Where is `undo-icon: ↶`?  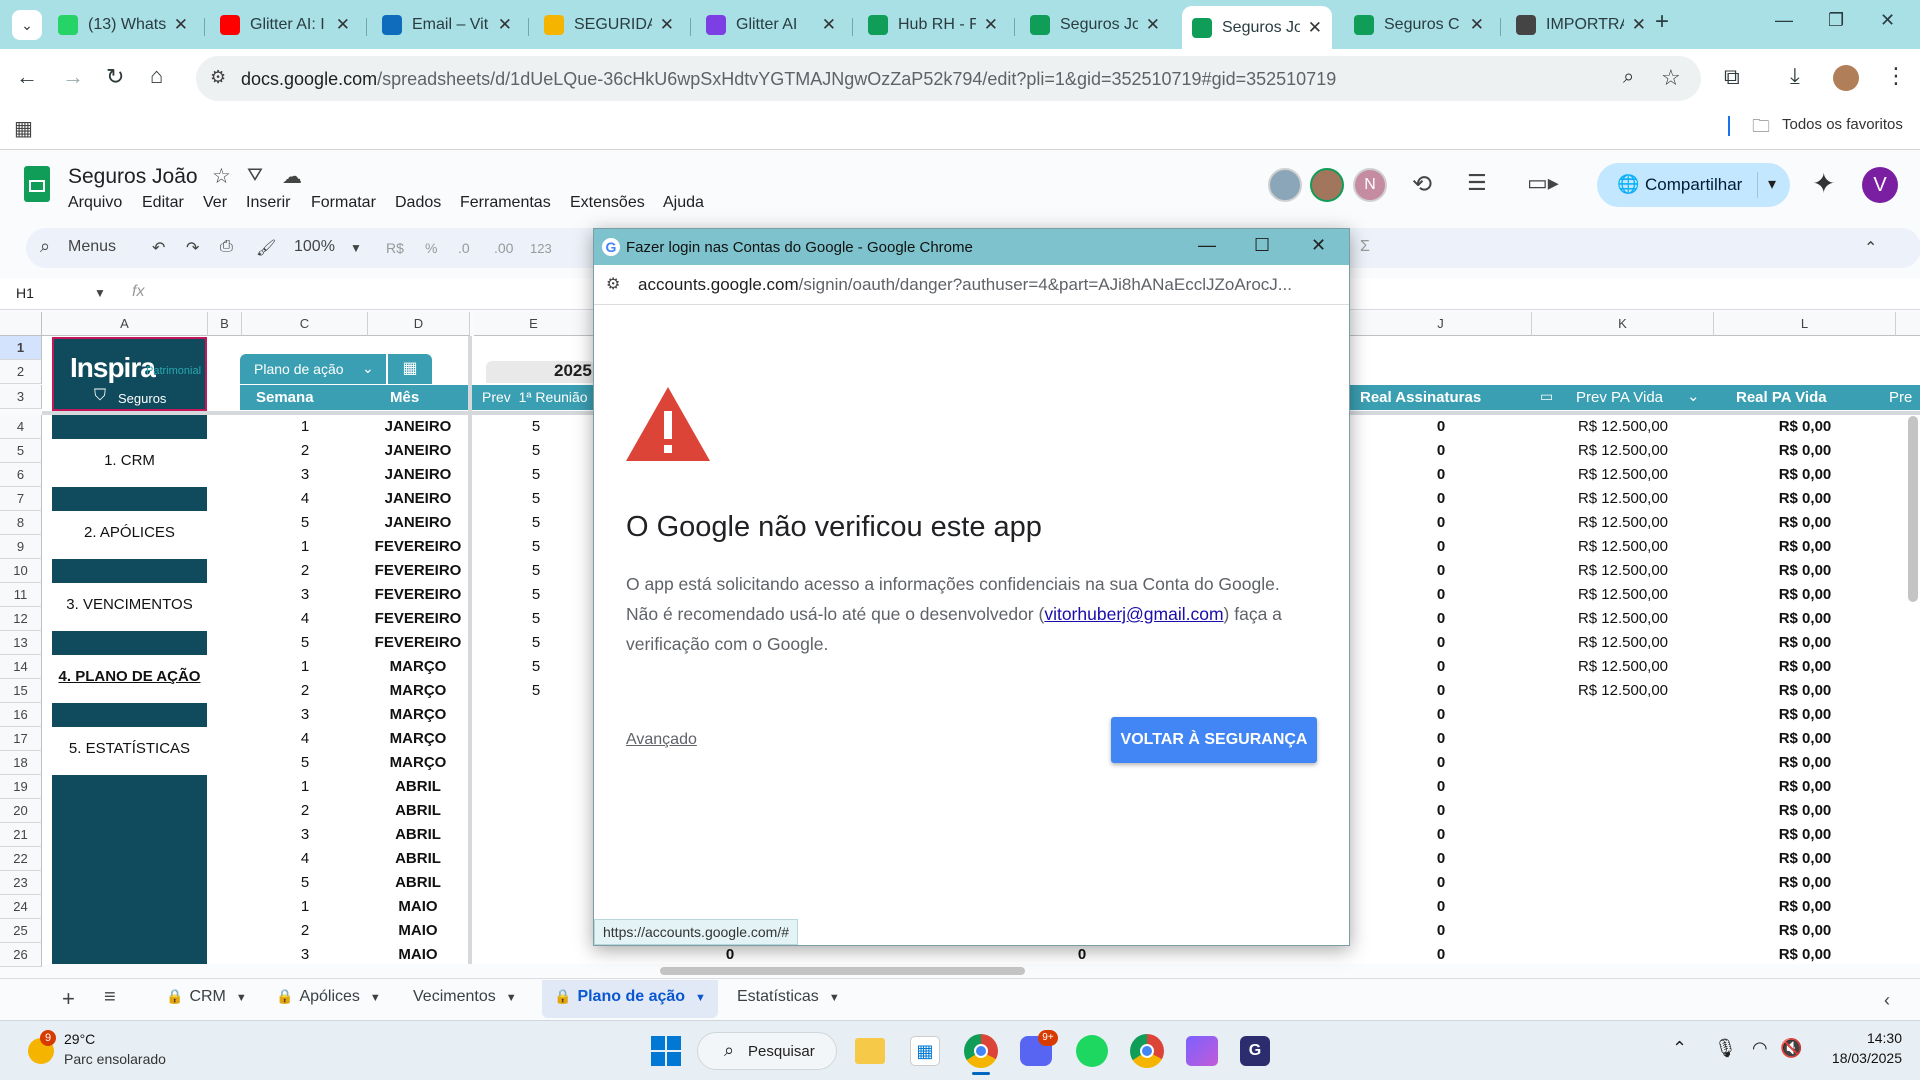 undo-icon: ↶ is located at coordinates (158, 248).